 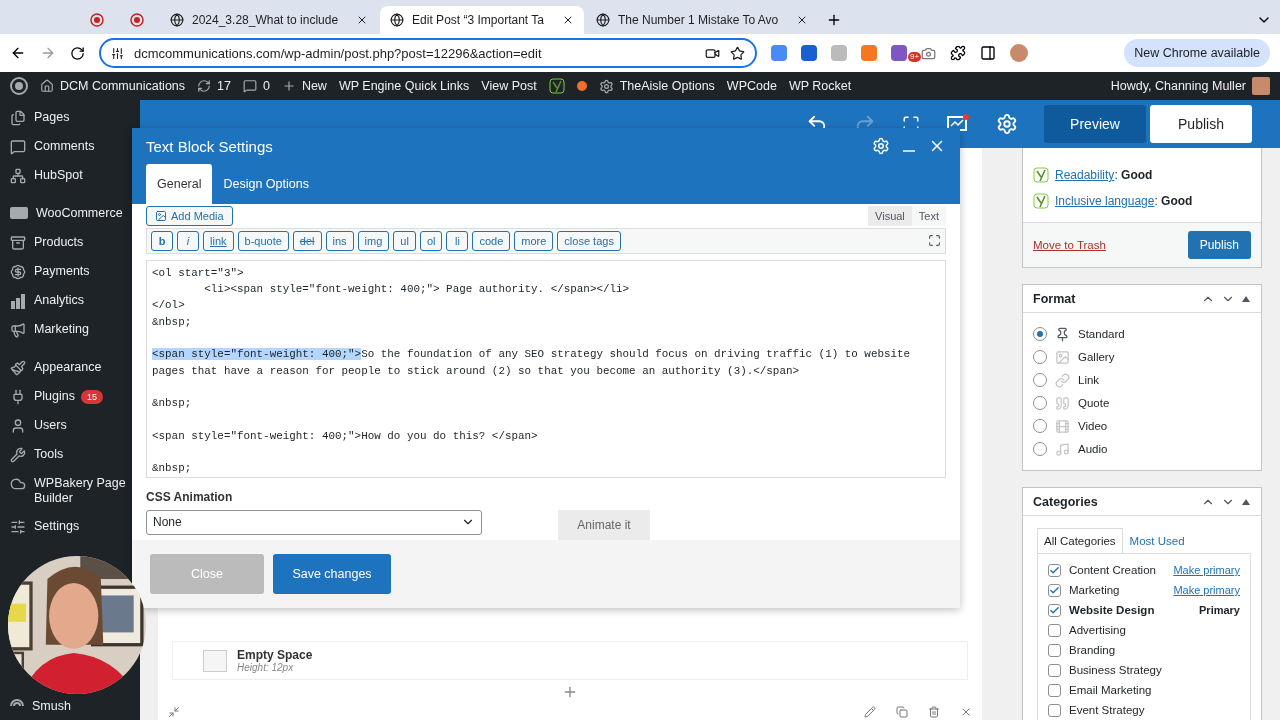 I want to click on format-option: Link, so click(x=1142, y=380).